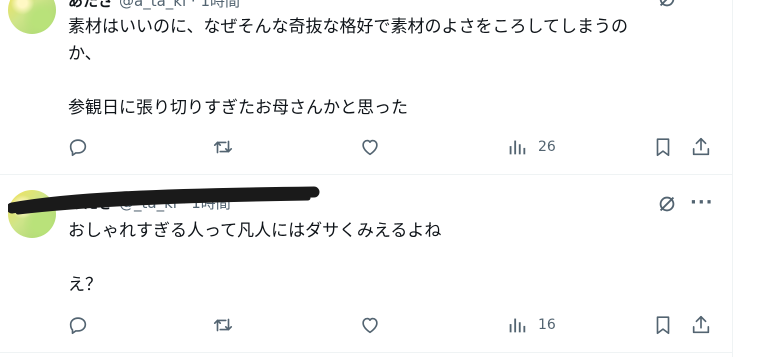 This screenshot has height=357, width=765. What do you see at coordinates (164, 200) in the screenshot?
I see `redaction-scribble` at bounding box center [164, 200].